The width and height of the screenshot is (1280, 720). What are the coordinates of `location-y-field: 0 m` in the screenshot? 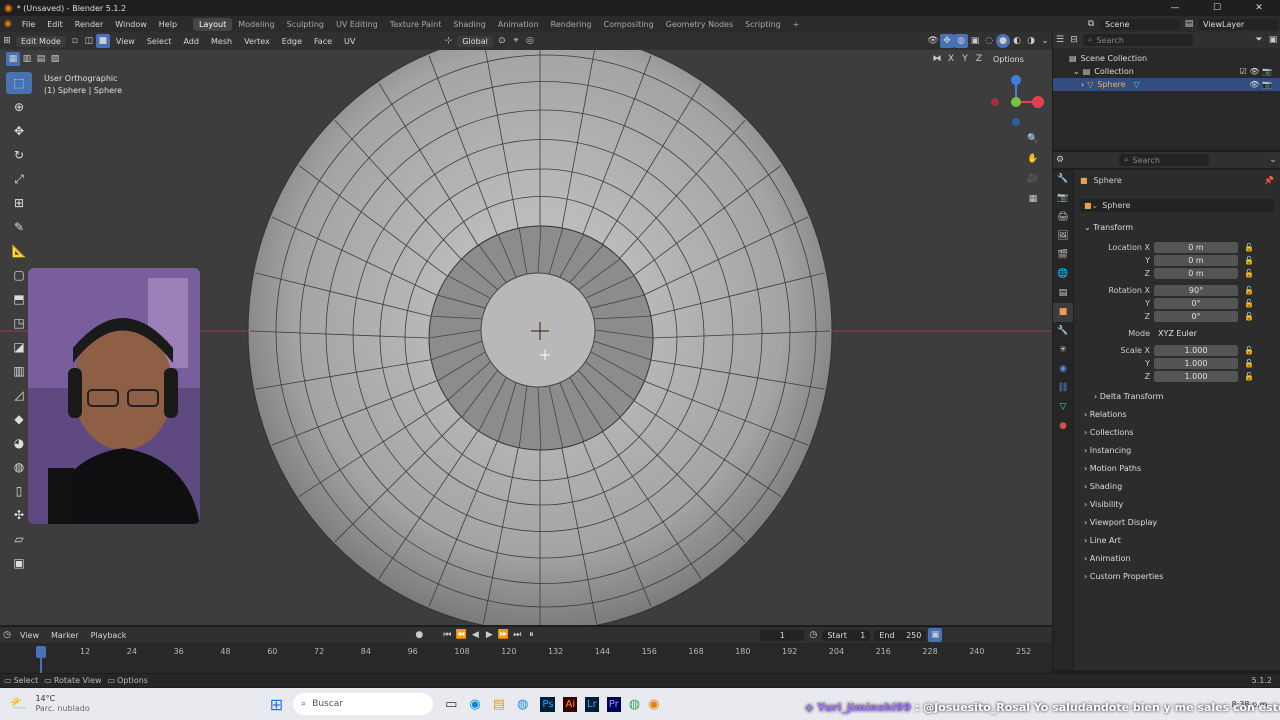 It's located at (1196, 260).